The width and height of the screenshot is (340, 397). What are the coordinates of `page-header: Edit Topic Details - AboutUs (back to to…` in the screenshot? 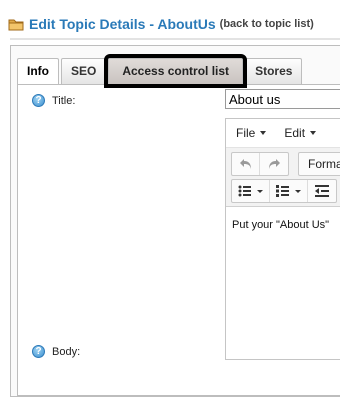 It's located at (161, 24).